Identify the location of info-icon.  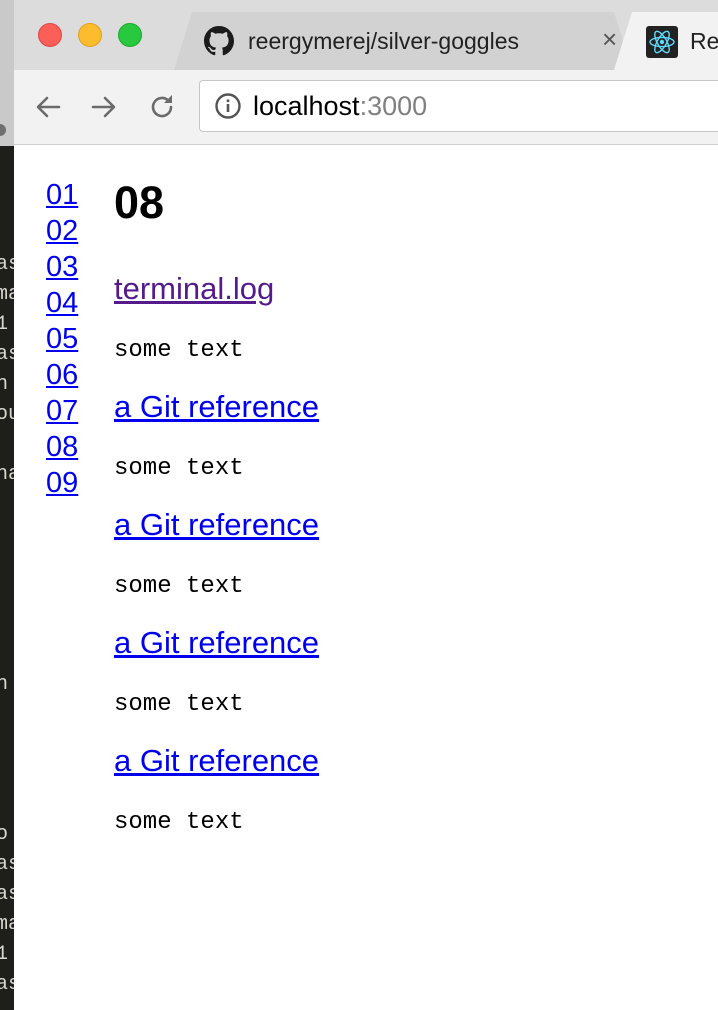
(228, 108).